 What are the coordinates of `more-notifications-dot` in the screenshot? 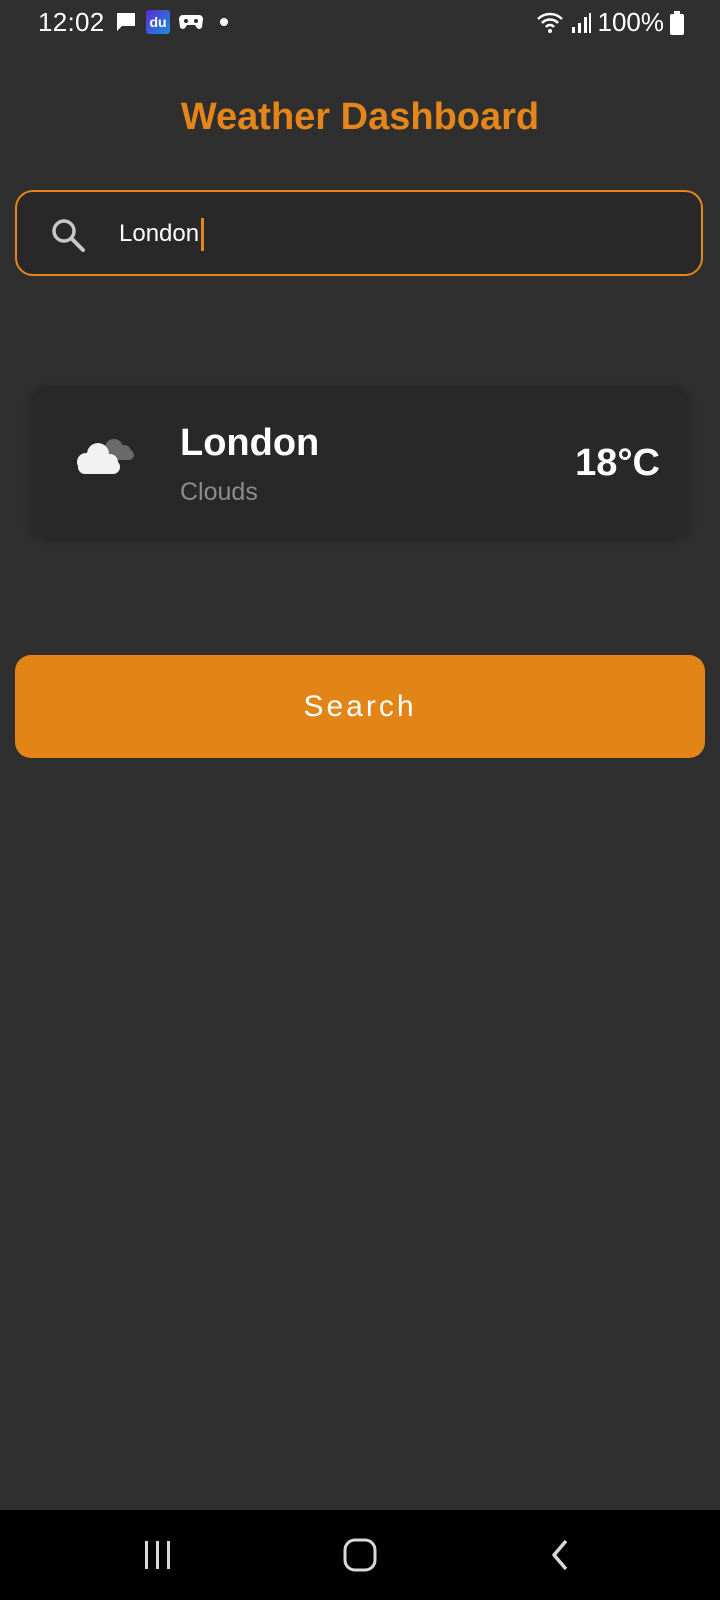 It's located at (224, 22).